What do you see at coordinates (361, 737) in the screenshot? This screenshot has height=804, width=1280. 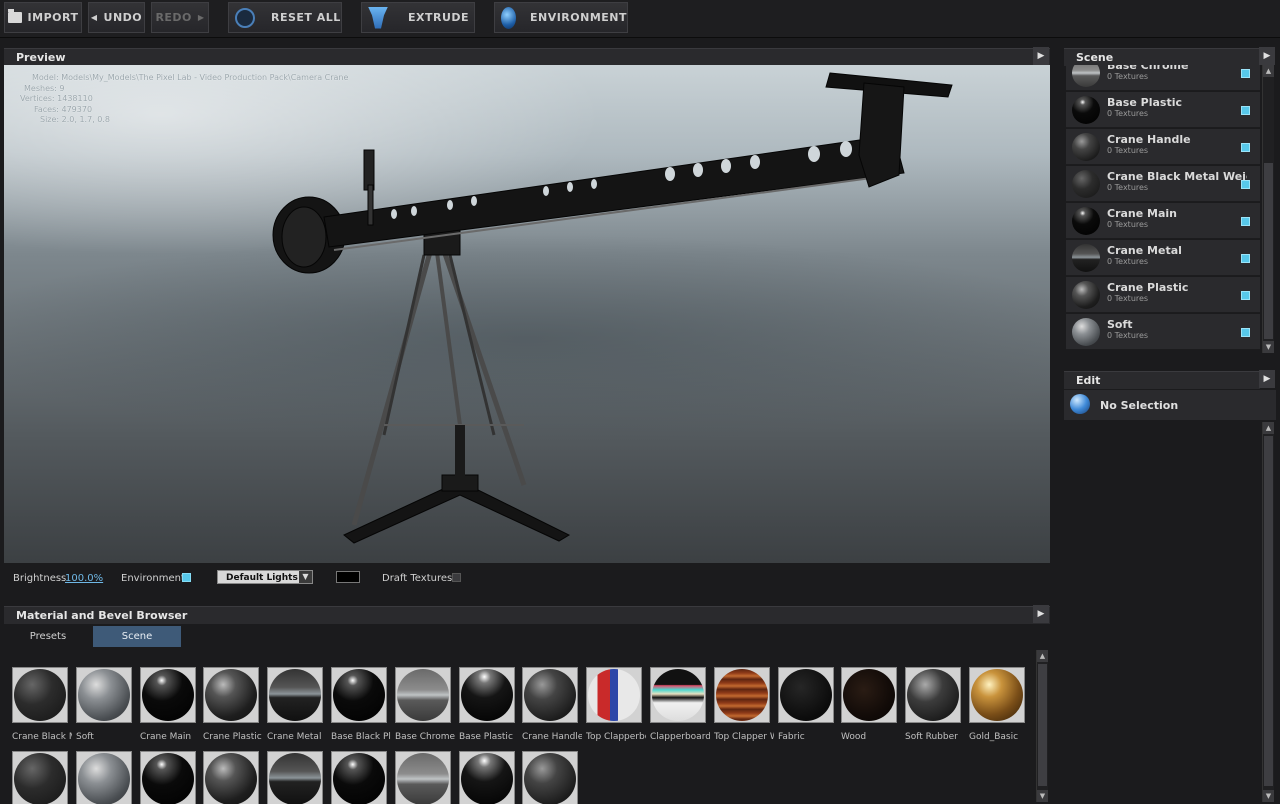 I see `material-caption: Base Black Plastic` at bounding box center [361, 737].